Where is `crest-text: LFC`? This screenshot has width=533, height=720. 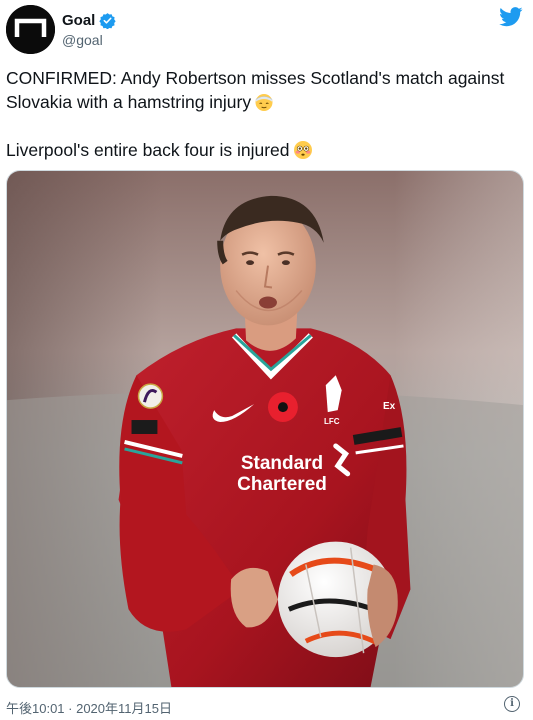 crest-text: LFC is located at coordinates (332, 421).